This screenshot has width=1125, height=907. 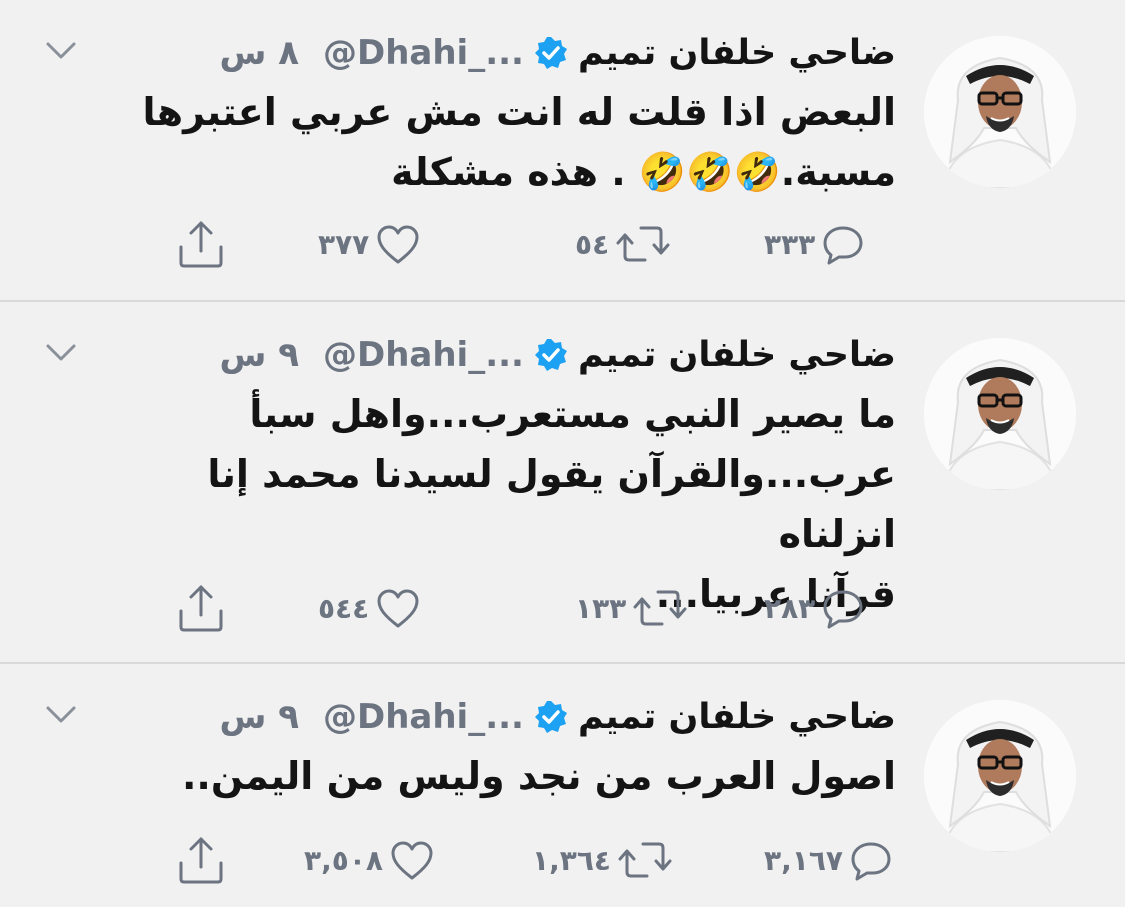 What do you see at coordinates (790, 244) in the screenshot?
I see `reply-count: ٣٣٣` at bounding box center [790, 244].